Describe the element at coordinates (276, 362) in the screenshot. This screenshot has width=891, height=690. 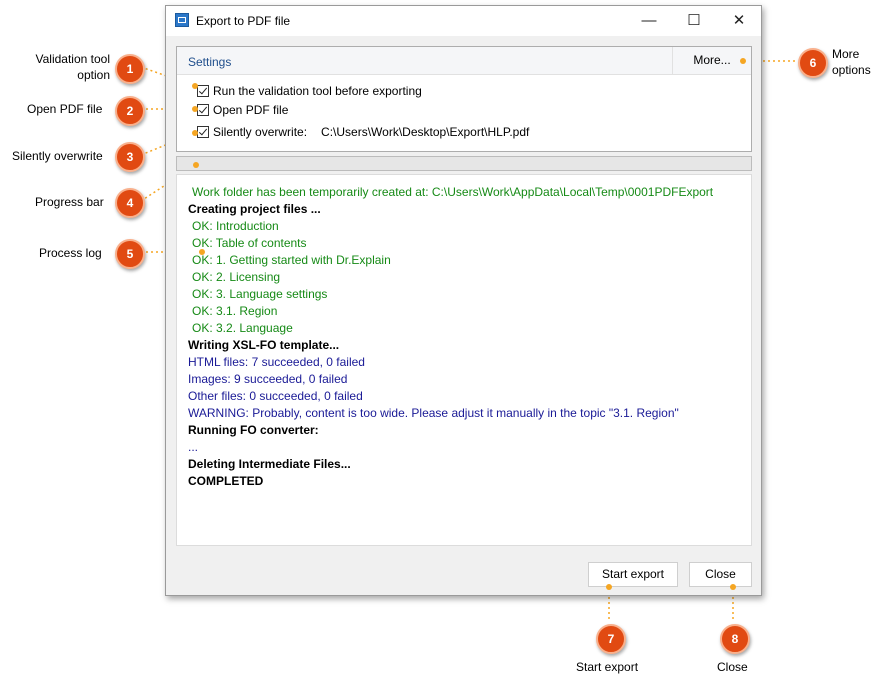
I see `log-line: HTML files: 7 succeeded, 0 failed` at that location.